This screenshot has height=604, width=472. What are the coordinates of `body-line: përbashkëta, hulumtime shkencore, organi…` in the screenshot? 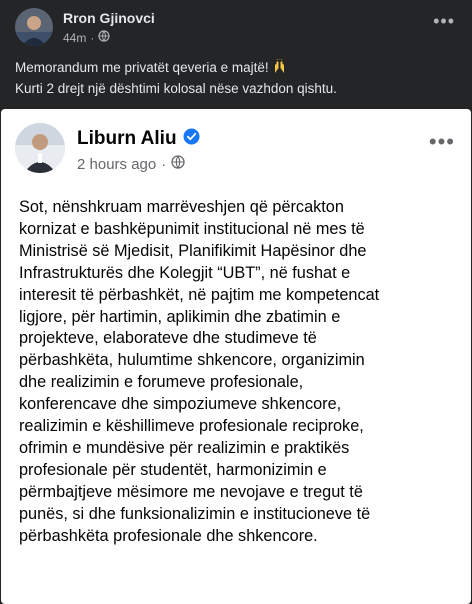 It's located at (192, 360).